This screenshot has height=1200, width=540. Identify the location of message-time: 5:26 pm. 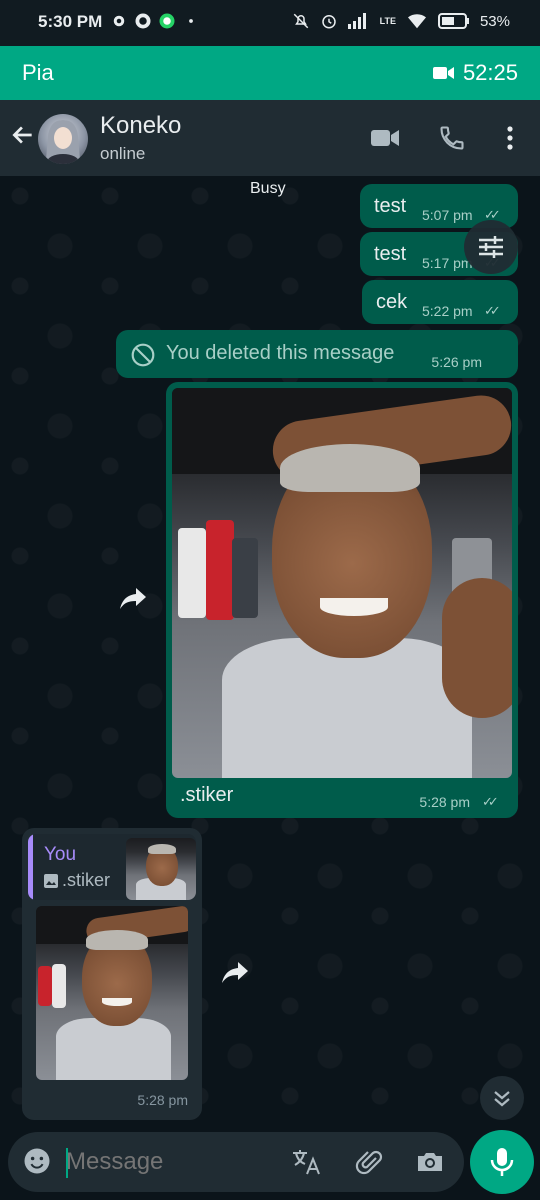
(456, 362).